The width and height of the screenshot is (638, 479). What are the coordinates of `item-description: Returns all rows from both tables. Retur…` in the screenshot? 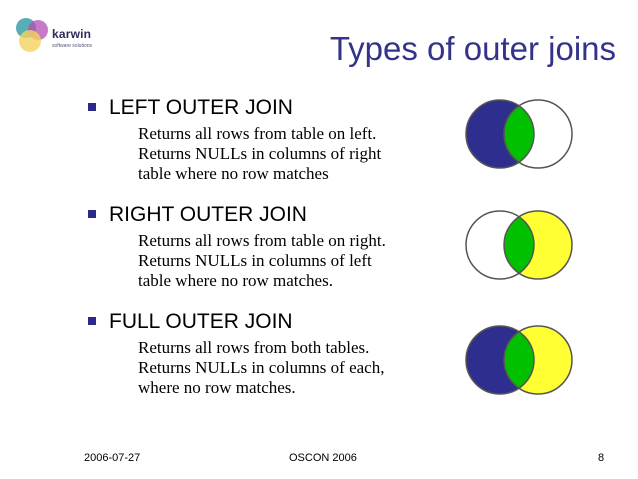 It's located at (303, 368).